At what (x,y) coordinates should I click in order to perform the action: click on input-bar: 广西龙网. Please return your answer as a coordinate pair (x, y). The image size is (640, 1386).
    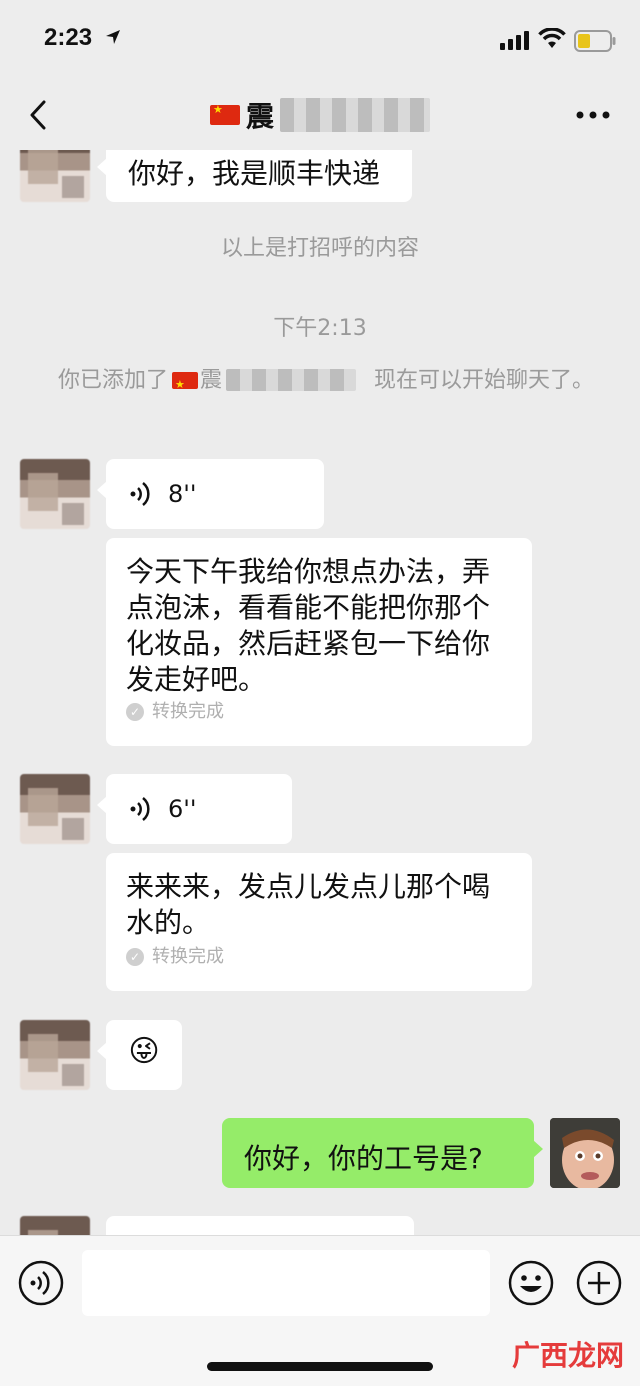
    Looking at the image, I should click on (320, 1310).